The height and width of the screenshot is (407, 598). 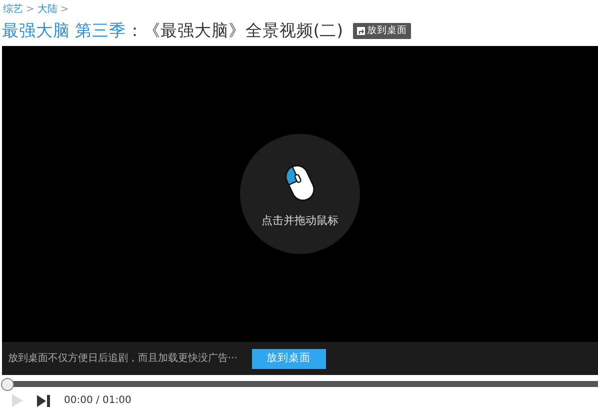 I want to click on drag-hint-text: 点击并拖动鼠标, so click(x=300, y=220).